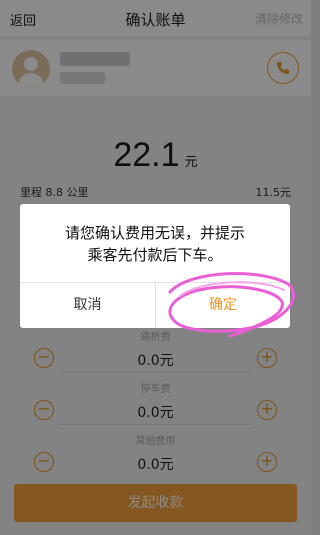 Image resolution: width=320 pixels, height=535 pixels. What do you see at coordinates (154, 233) in the screenshot?
I see `dialog-message-line1: 请您确认费用无误，并提示` at bounding box center [154, 233].